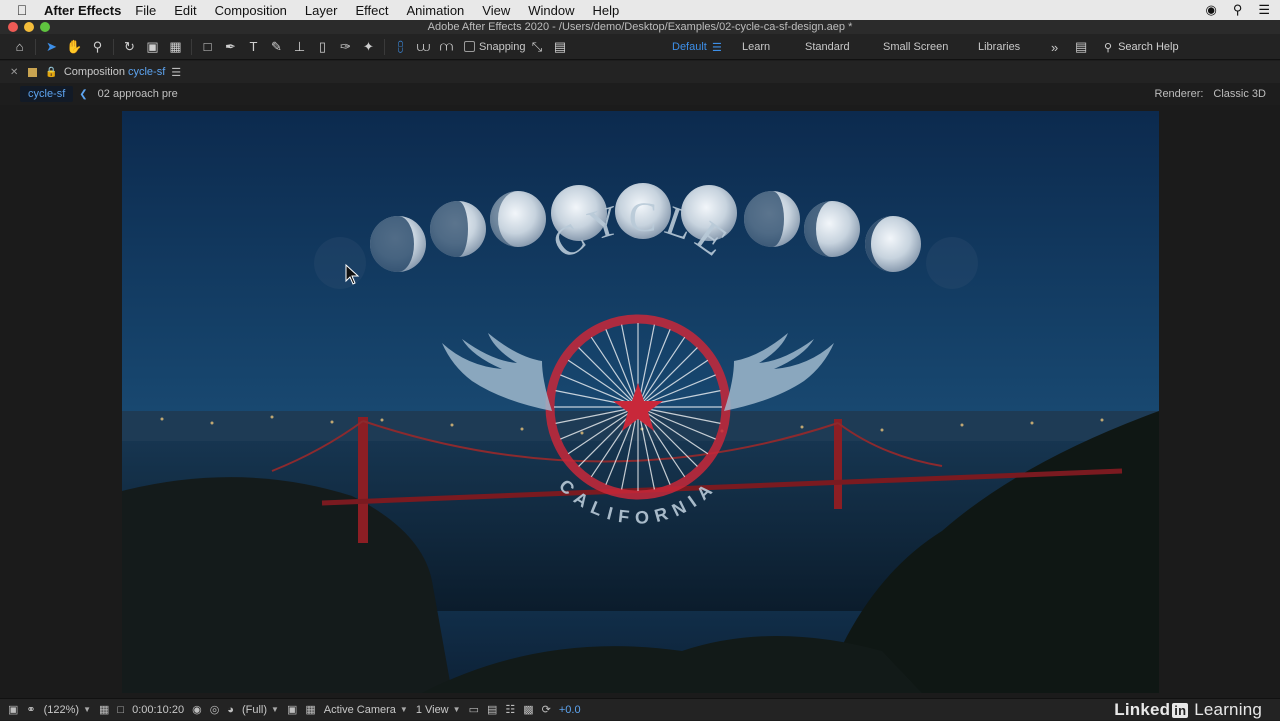 Image resolution: width=1280 pixels, height=721 pixels. What do you see at coordinates (371, 10) in the screenshot?
I see `menu-effect: Effect` at bounding box center [371, 10].